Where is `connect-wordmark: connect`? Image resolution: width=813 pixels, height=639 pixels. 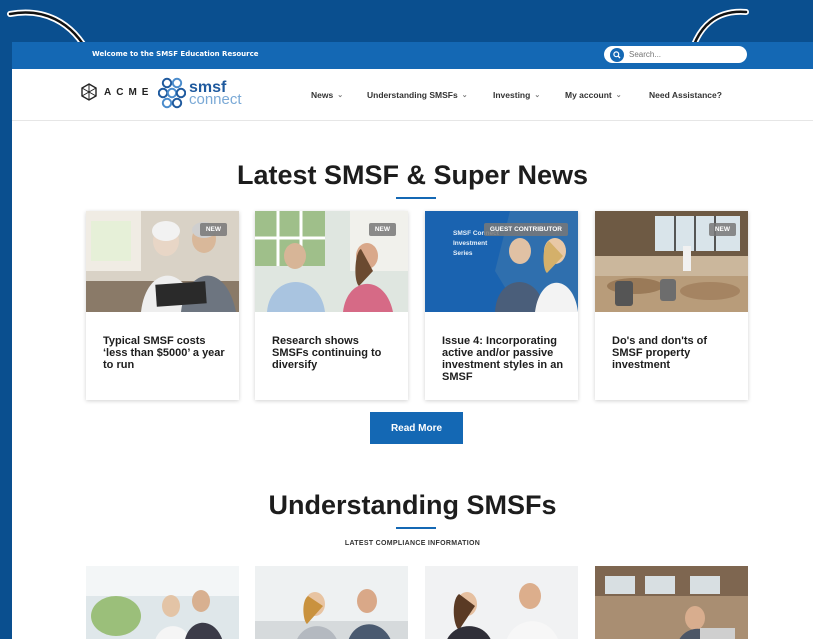
connect-wordmark: connect is located at coordinates (215, 99).